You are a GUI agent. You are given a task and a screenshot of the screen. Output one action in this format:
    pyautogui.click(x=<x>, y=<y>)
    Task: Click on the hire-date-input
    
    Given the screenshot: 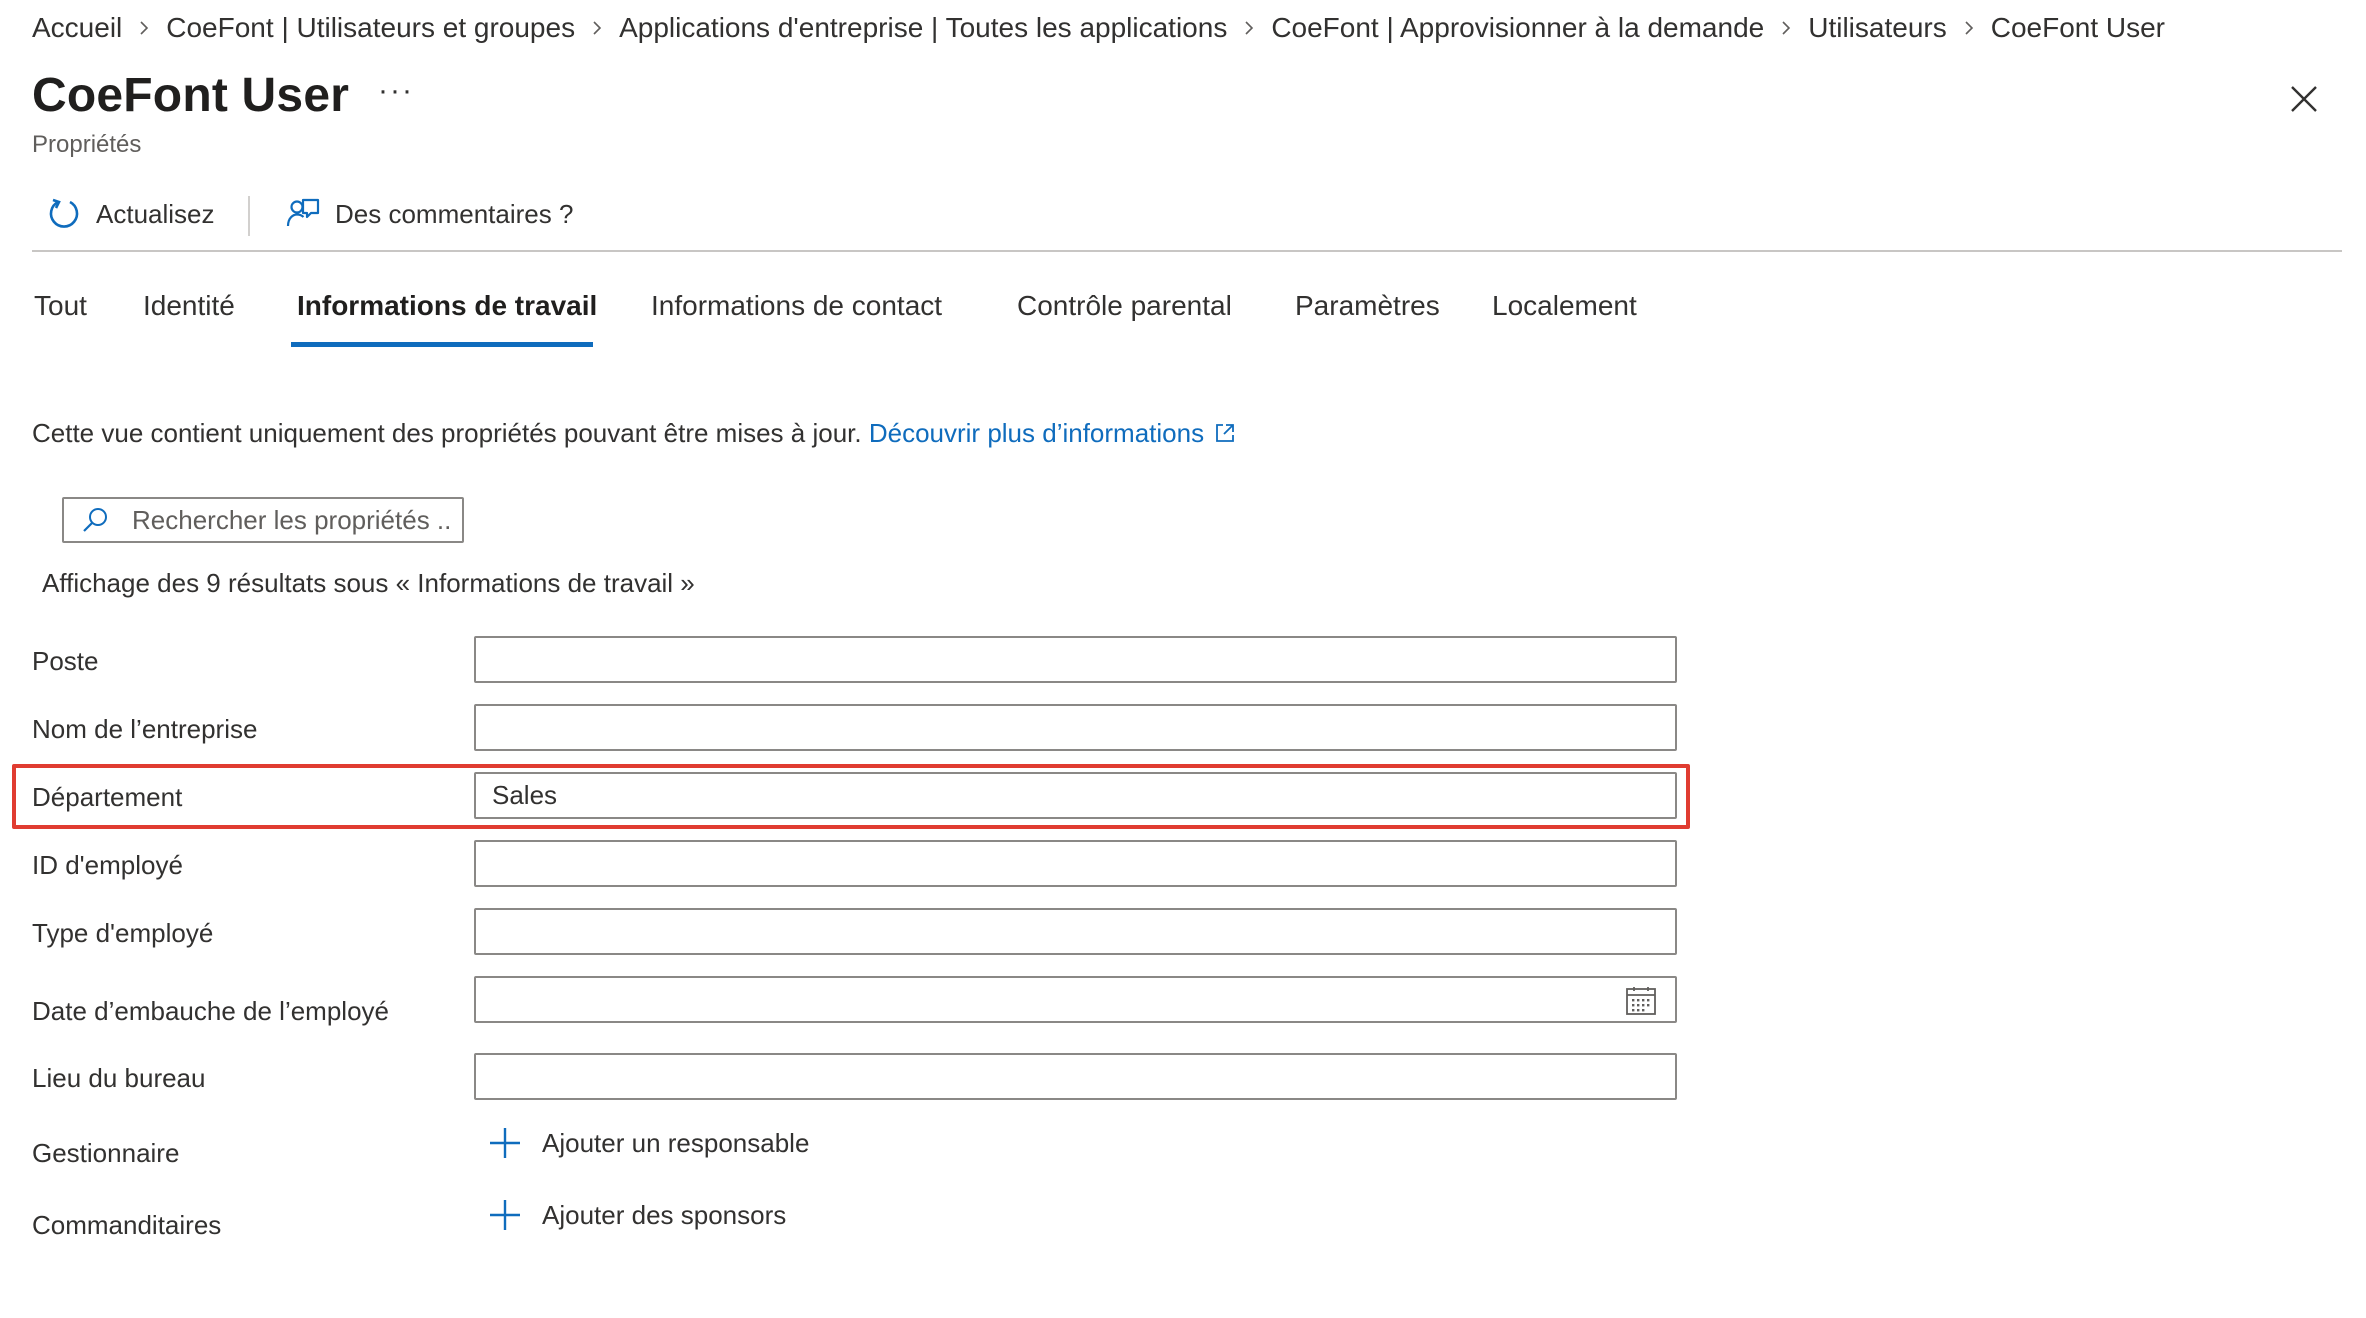 What is the action you would take?
    pyautogui.click(x=1075, y=999)
    